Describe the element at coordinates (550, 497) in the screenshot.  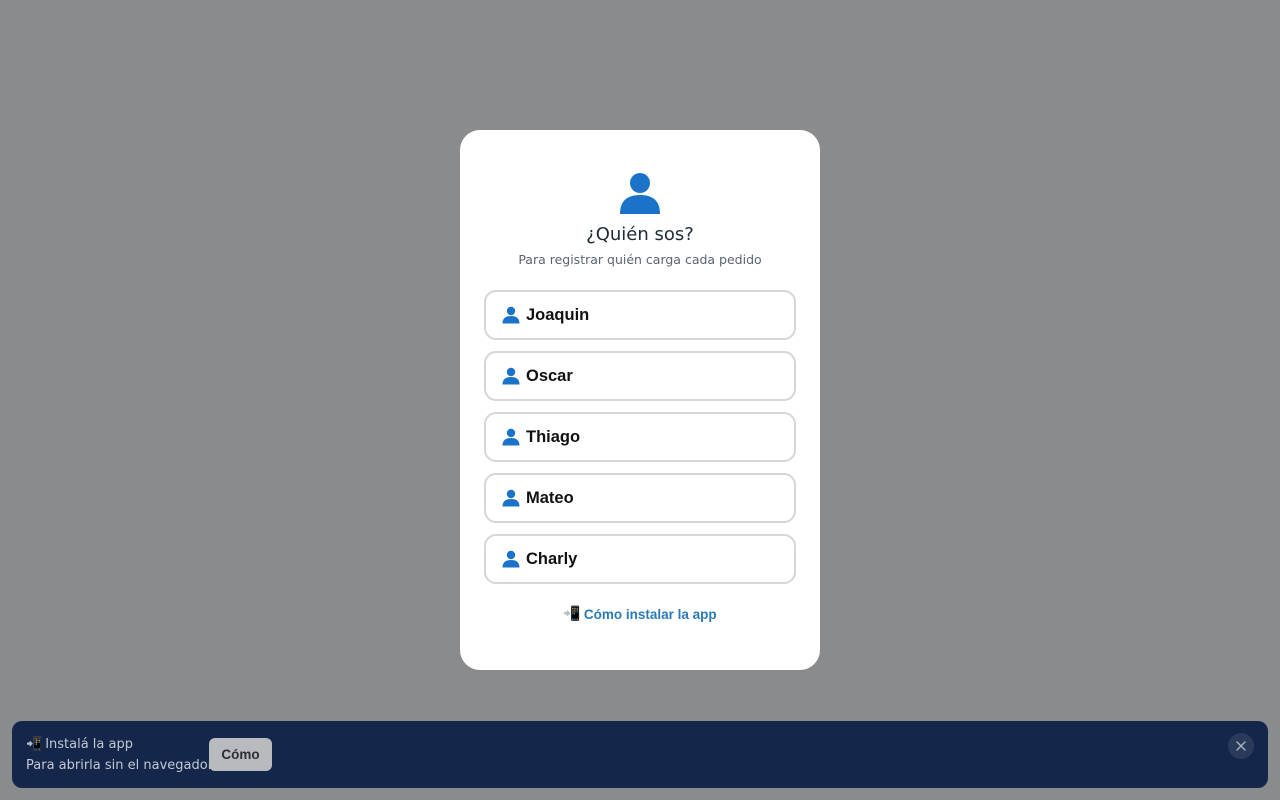
I see `user-name: Mateo` at that location.